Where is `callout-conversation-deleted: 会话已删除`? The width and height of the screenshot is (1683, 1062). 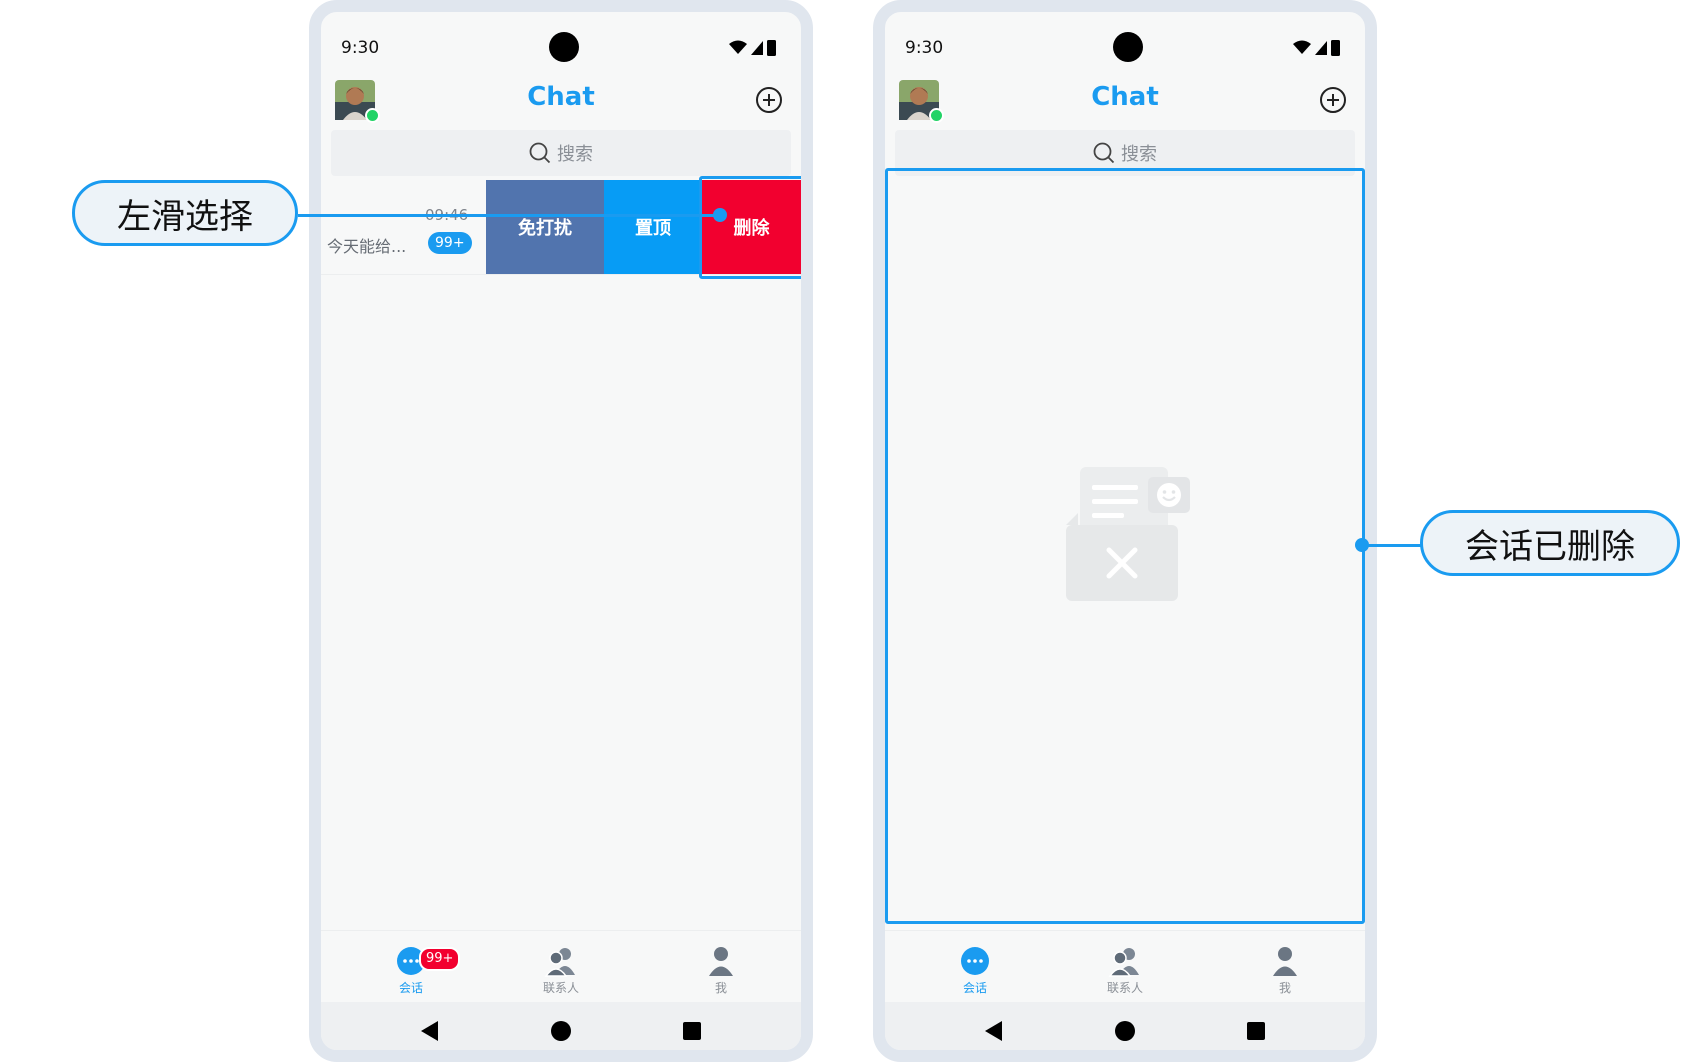
callout-conversation-deleted: 会话已删除 is located at coordinates (1550, 543).